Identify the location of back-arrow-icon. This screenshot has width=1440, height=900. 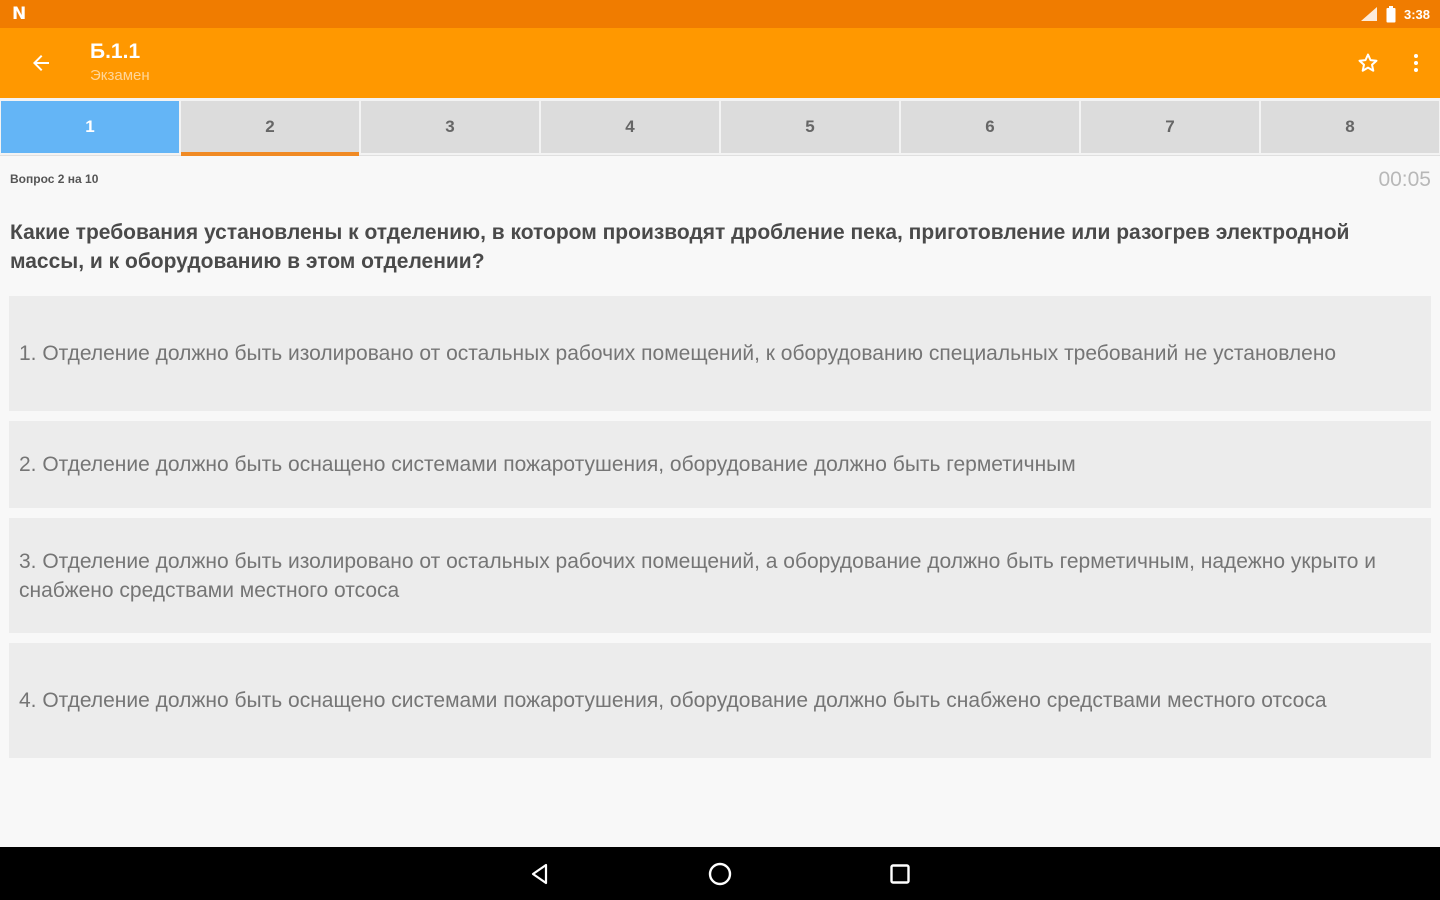
(41, 63).